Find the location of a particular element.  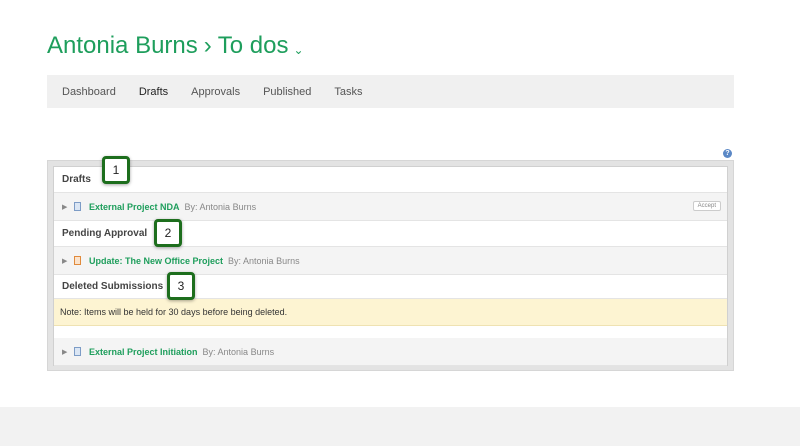

tab-tasks: Tasks is located at coordinates (348, 92).